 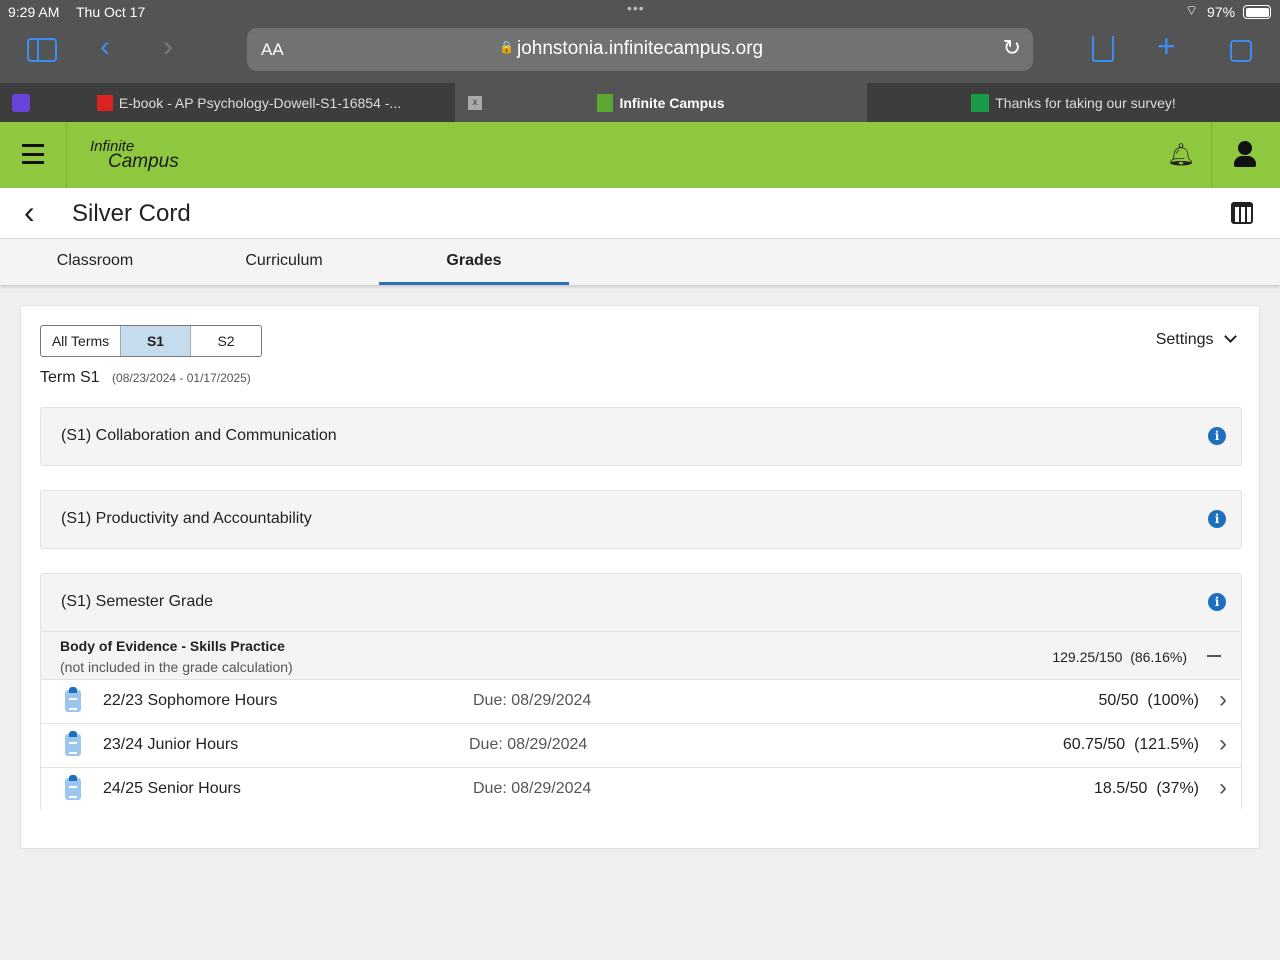 What do you see at coordinates (1087, 657) in the screenshot?
I see `score: 129.25/150` at bounding box center [1087, 657].